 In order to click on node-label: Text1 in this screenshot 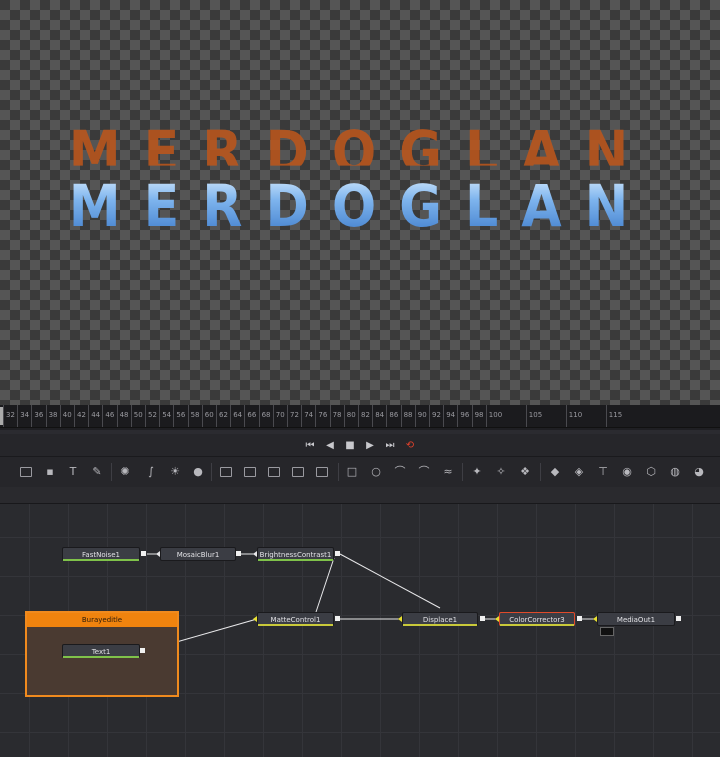, I will do `click(101, 652)`.